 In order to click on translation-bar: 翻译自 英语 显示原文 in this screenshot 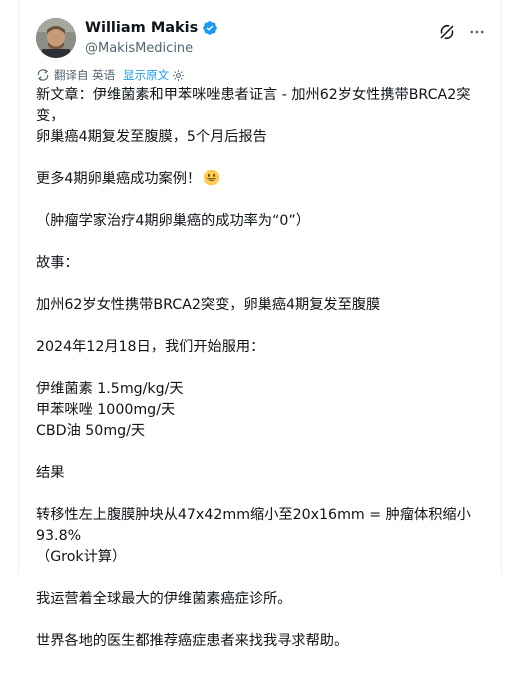, I will do `click(110, 75)`.